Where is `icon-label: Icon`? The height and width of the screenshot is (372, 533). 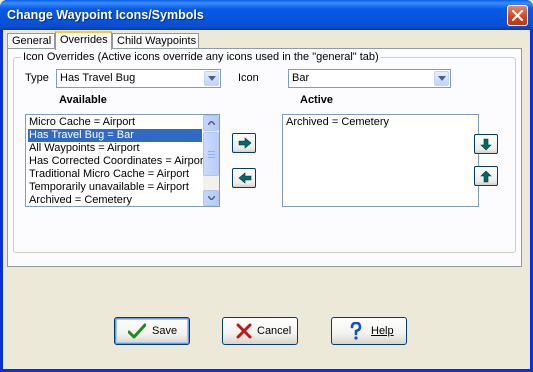
icon-label: Icon is located at coordinates (248, 78).